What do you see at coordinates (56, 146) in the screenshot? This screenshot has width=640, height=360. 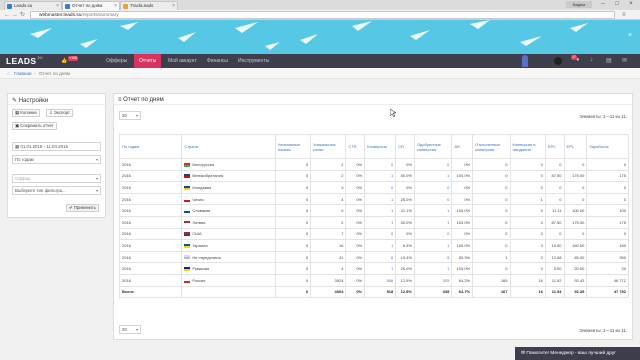 I see `date-range-field: ▦ 01.01.2016 - 11.04.2016` at bounding box center [56, 146].